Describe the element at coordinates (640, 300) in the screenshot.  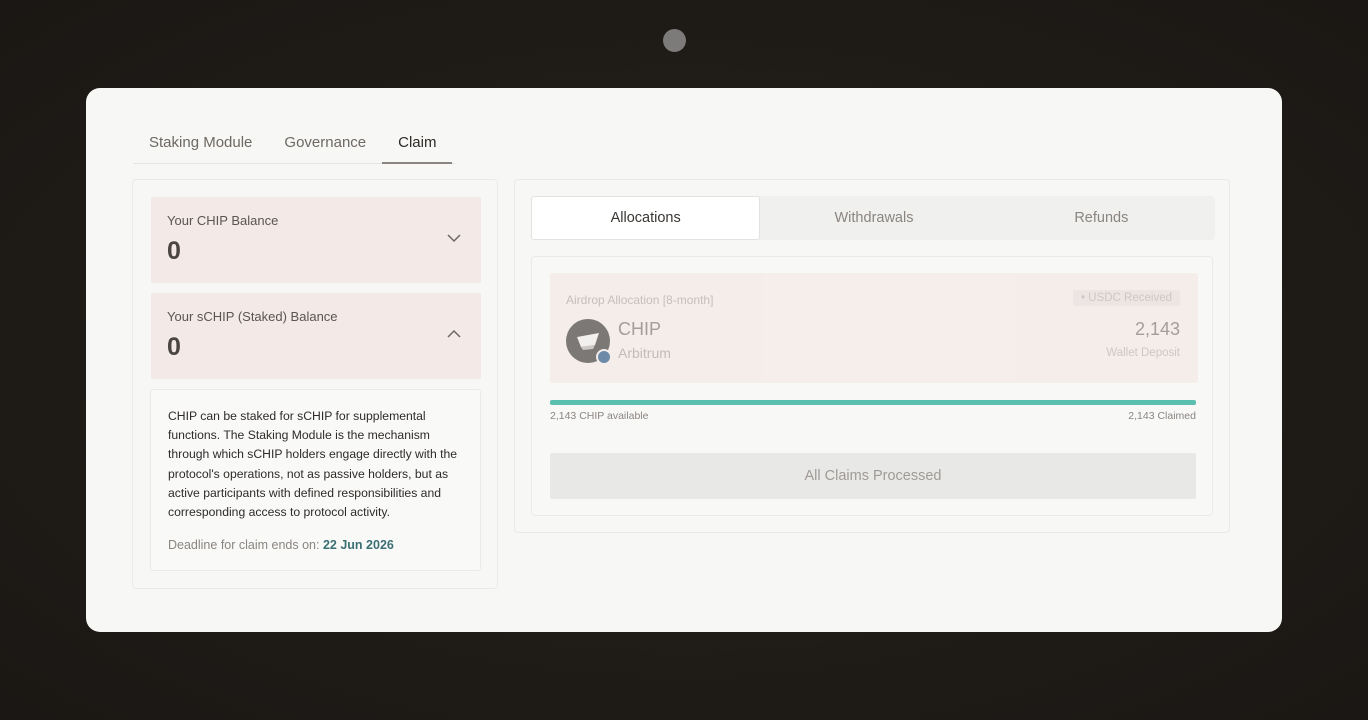
I see `allocation-title: Airdrop Allocation [8-month]` at that location.